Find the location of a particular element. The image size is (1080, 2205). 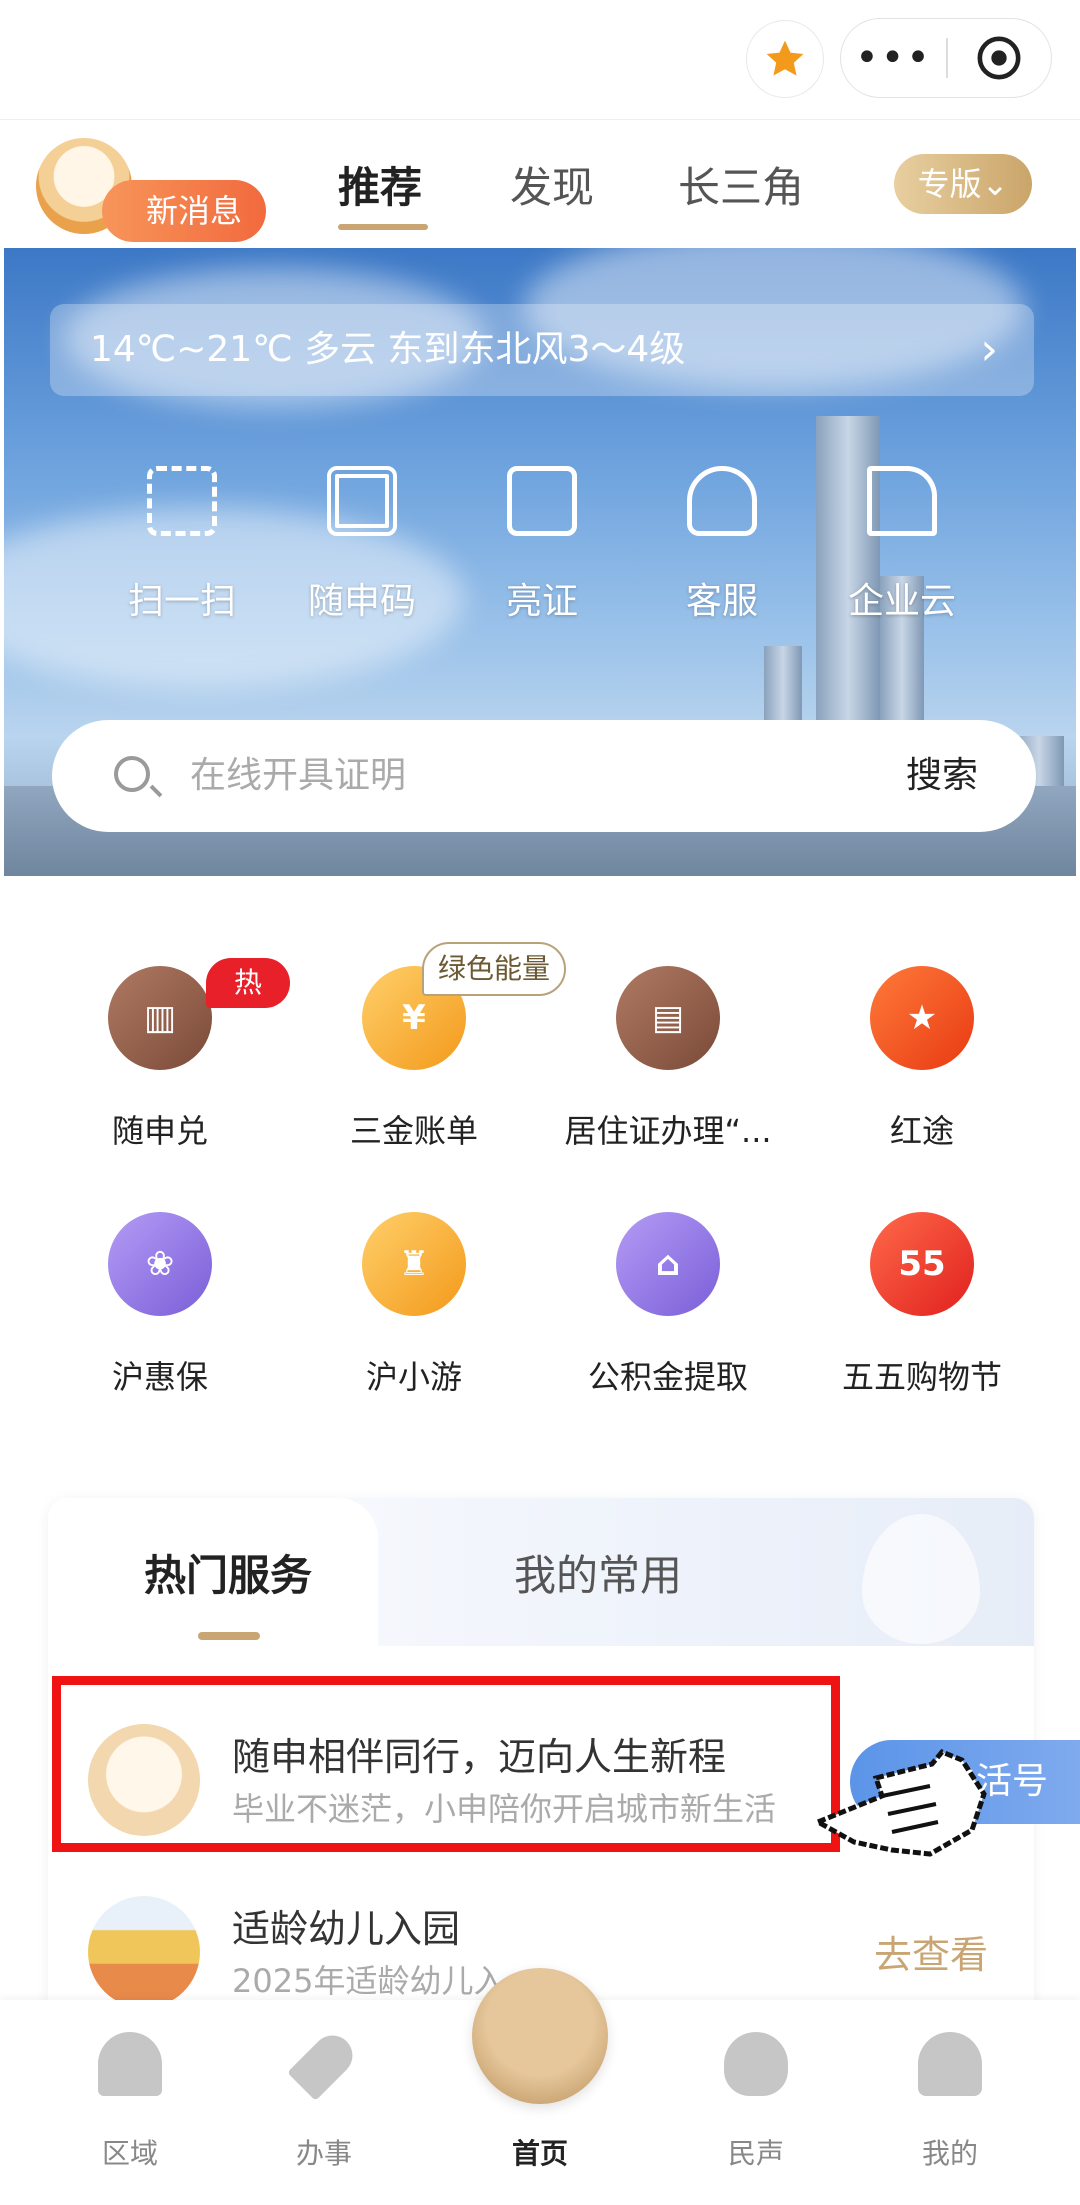

service-label: 沪惠保 is located at coordinates (159, 1377).